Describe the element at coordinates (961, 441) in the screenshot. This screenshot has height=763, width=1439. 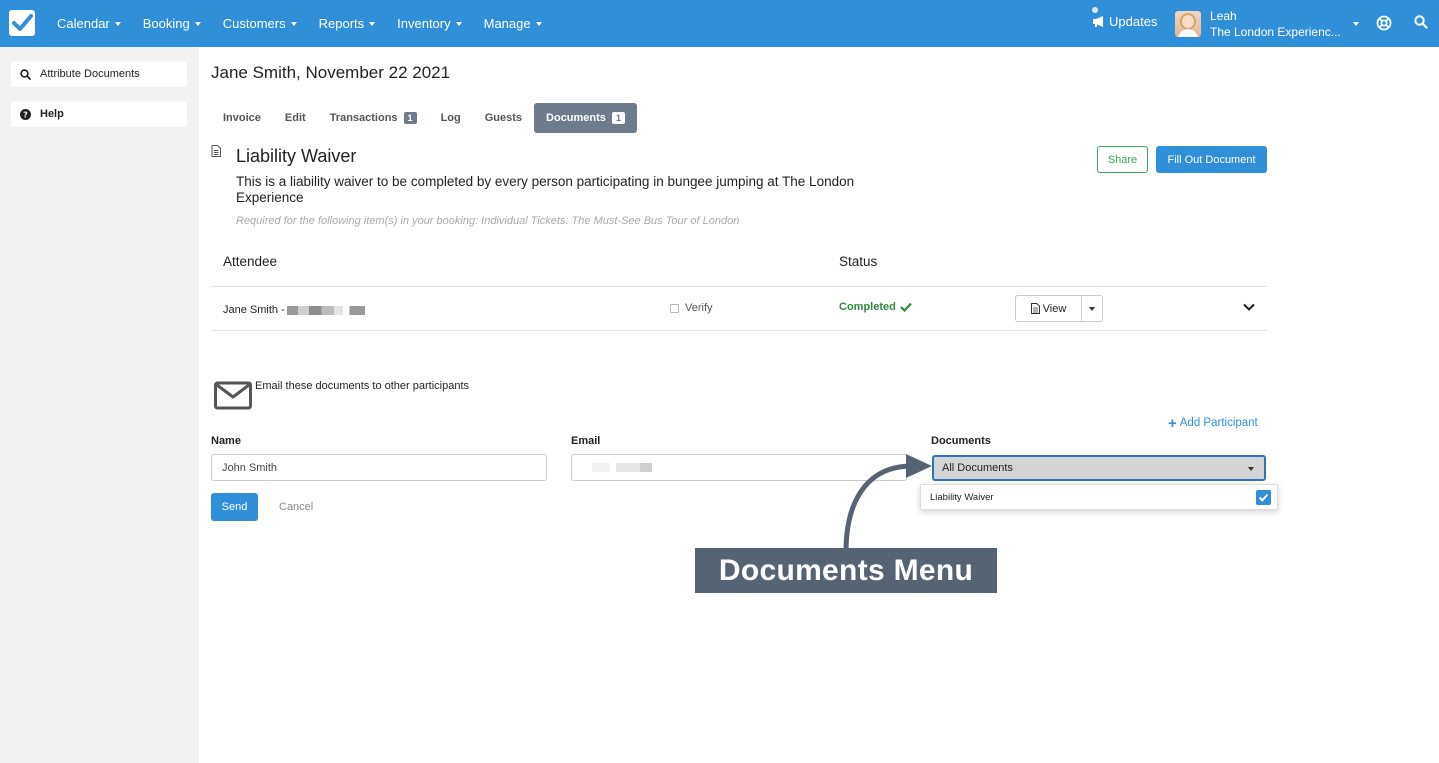
I see `documents-label: Documents` at that location.